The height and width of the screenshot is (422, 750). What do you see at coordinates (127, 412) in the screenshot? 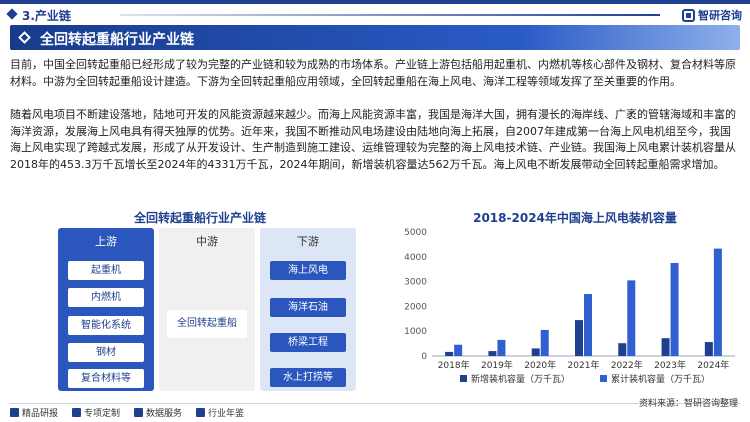
I see `footer-links: 精品研报 专项定制 数据服务 行业年鉴` at bounding box center [127, 412].